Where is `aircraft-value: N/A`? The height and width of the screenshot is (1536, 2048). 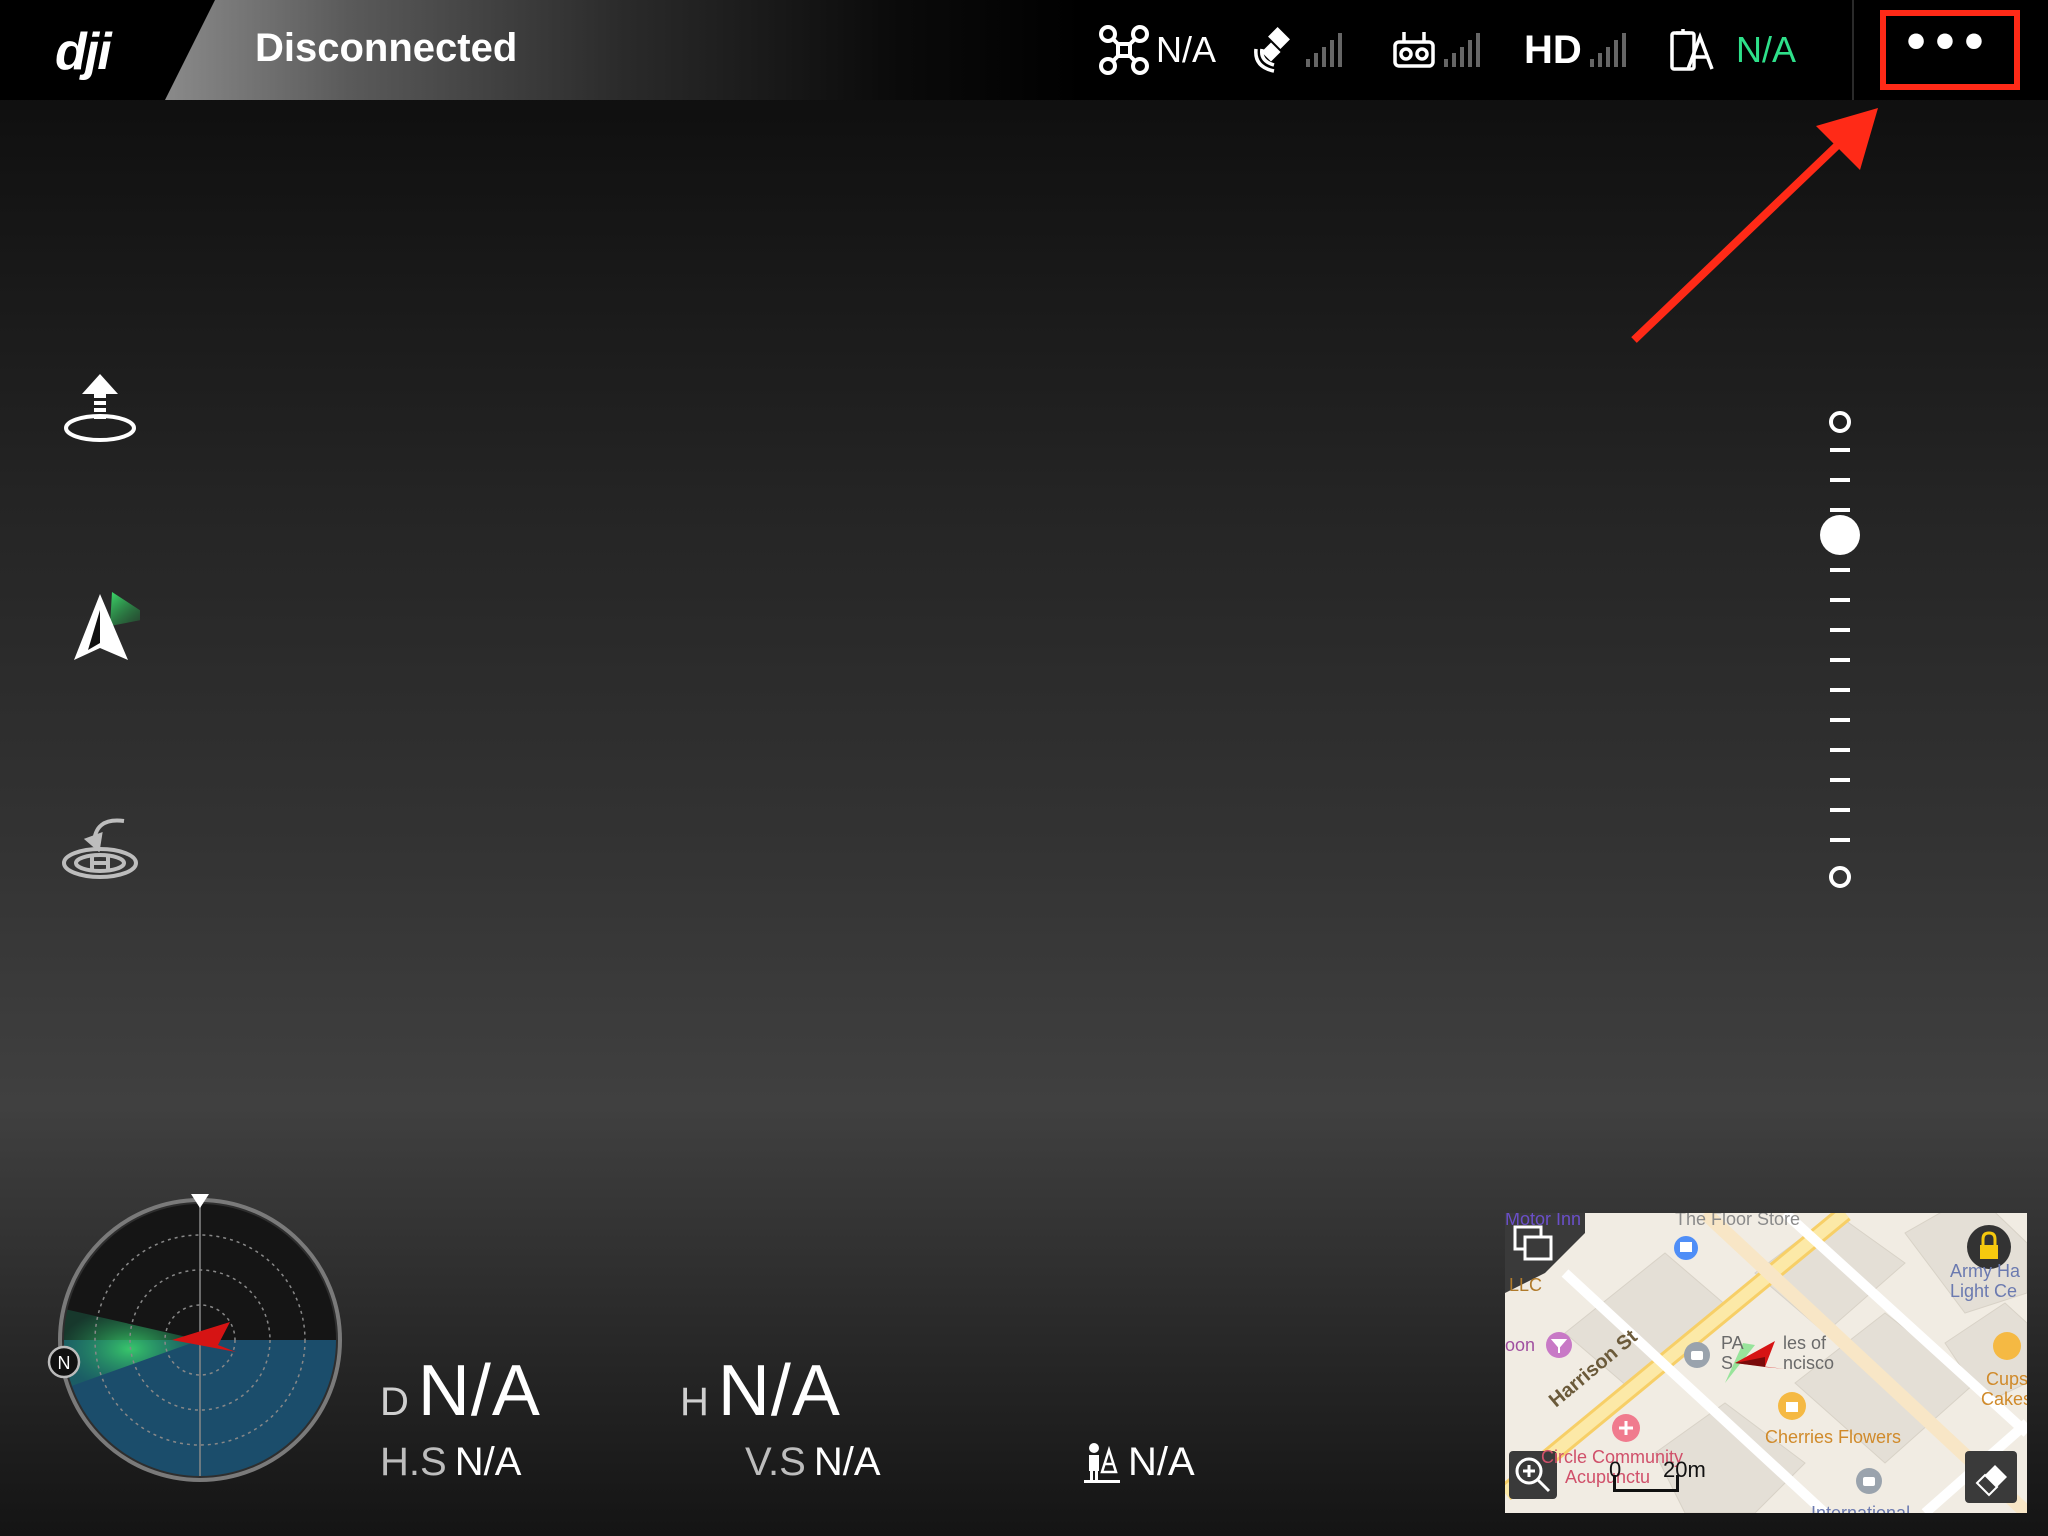
aircraft-value: N/A is located at coordinates (1186, 49).